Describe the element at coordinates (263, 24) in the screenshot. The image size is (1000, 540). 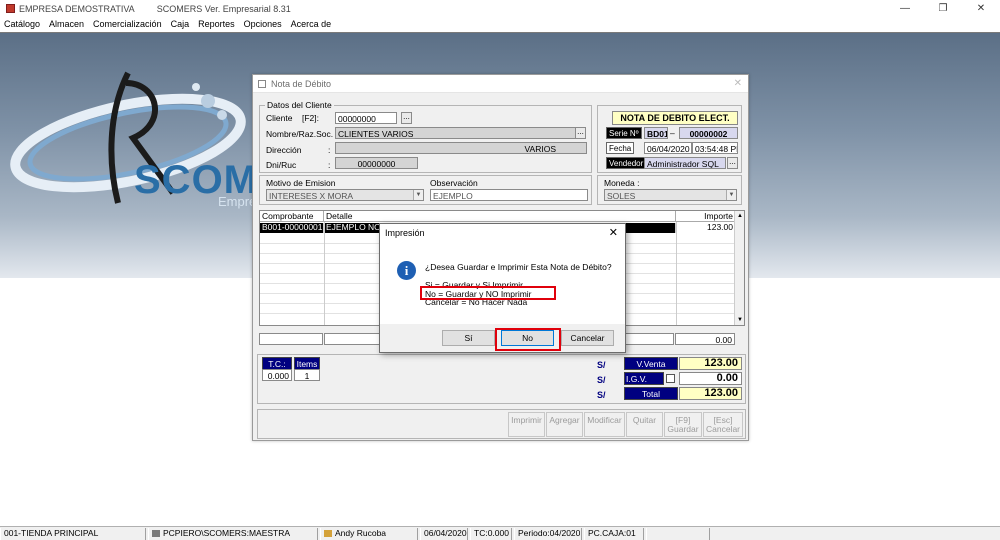
I see `menu-opciones: Opciones` at that location.